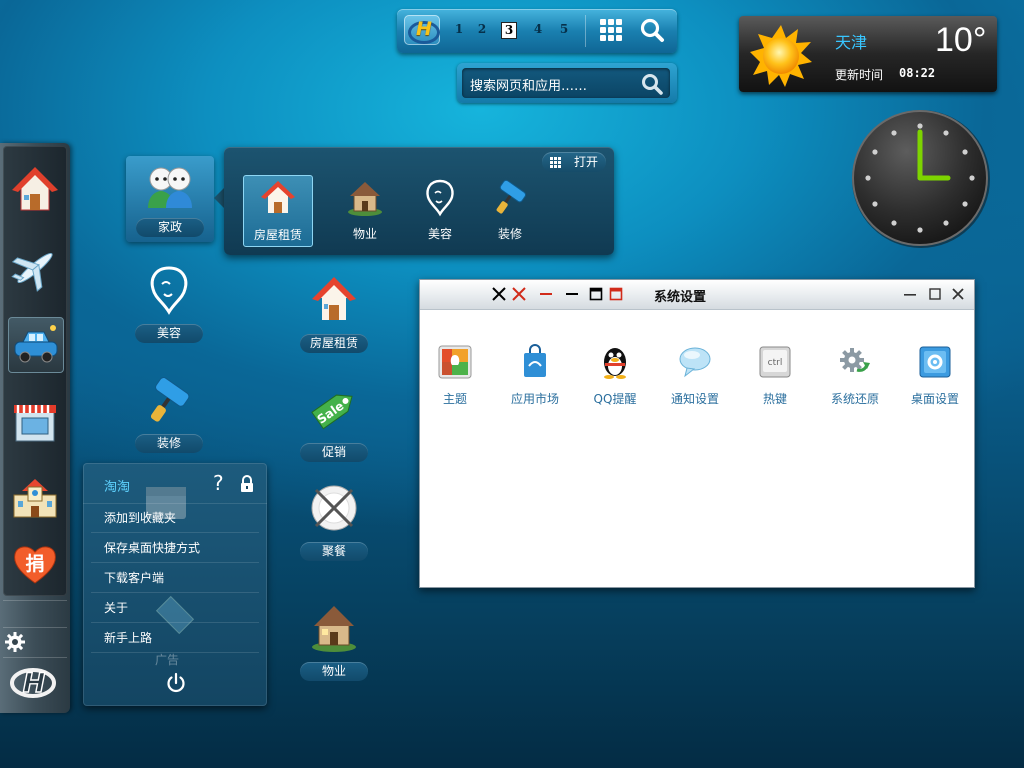 Image resolution: width=1024 pixels, height=768 pixels. I want to click on start-menu: 广告 淘淘 ? 添加到收藏夹 保存桌面快捷方式 下载客户端 关于 新手上路, so click(175, 584).